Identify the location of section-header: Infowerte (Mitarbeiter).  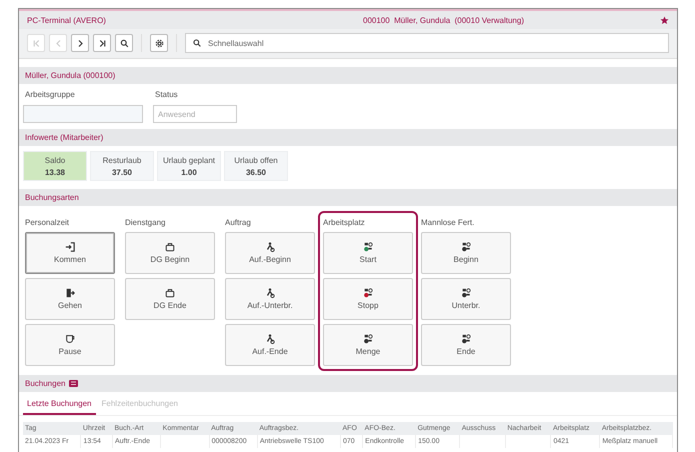
(348, 137).